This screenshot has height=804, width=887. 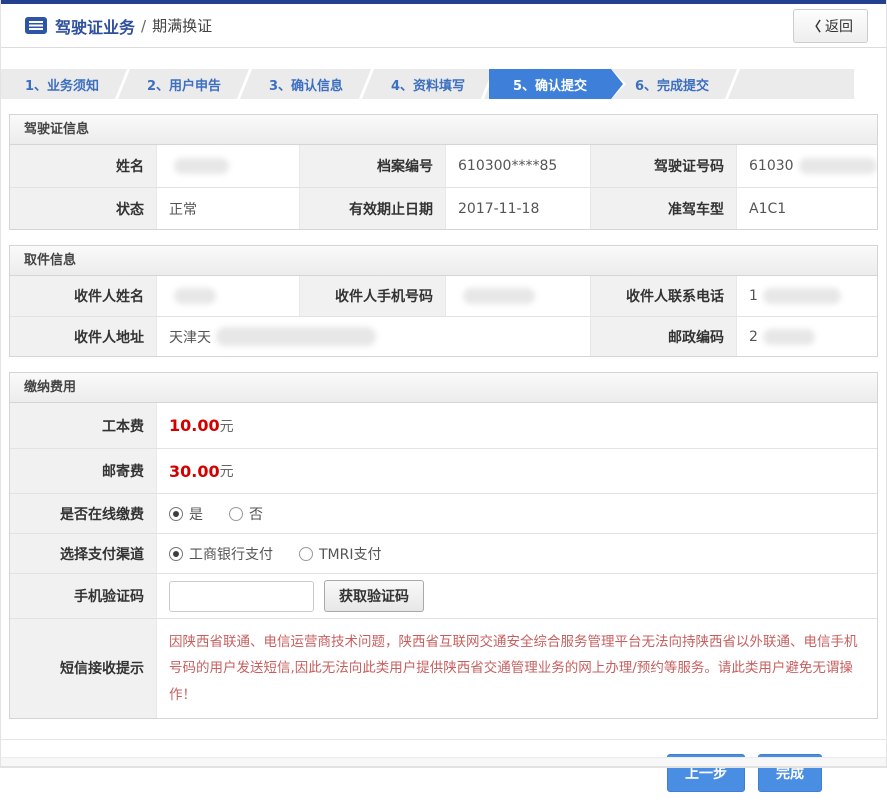 What do you see at coordinates (518, 208) in the screenshot?
I see `expiry-value: 2017-11-18` at bounding box center [518, 208].